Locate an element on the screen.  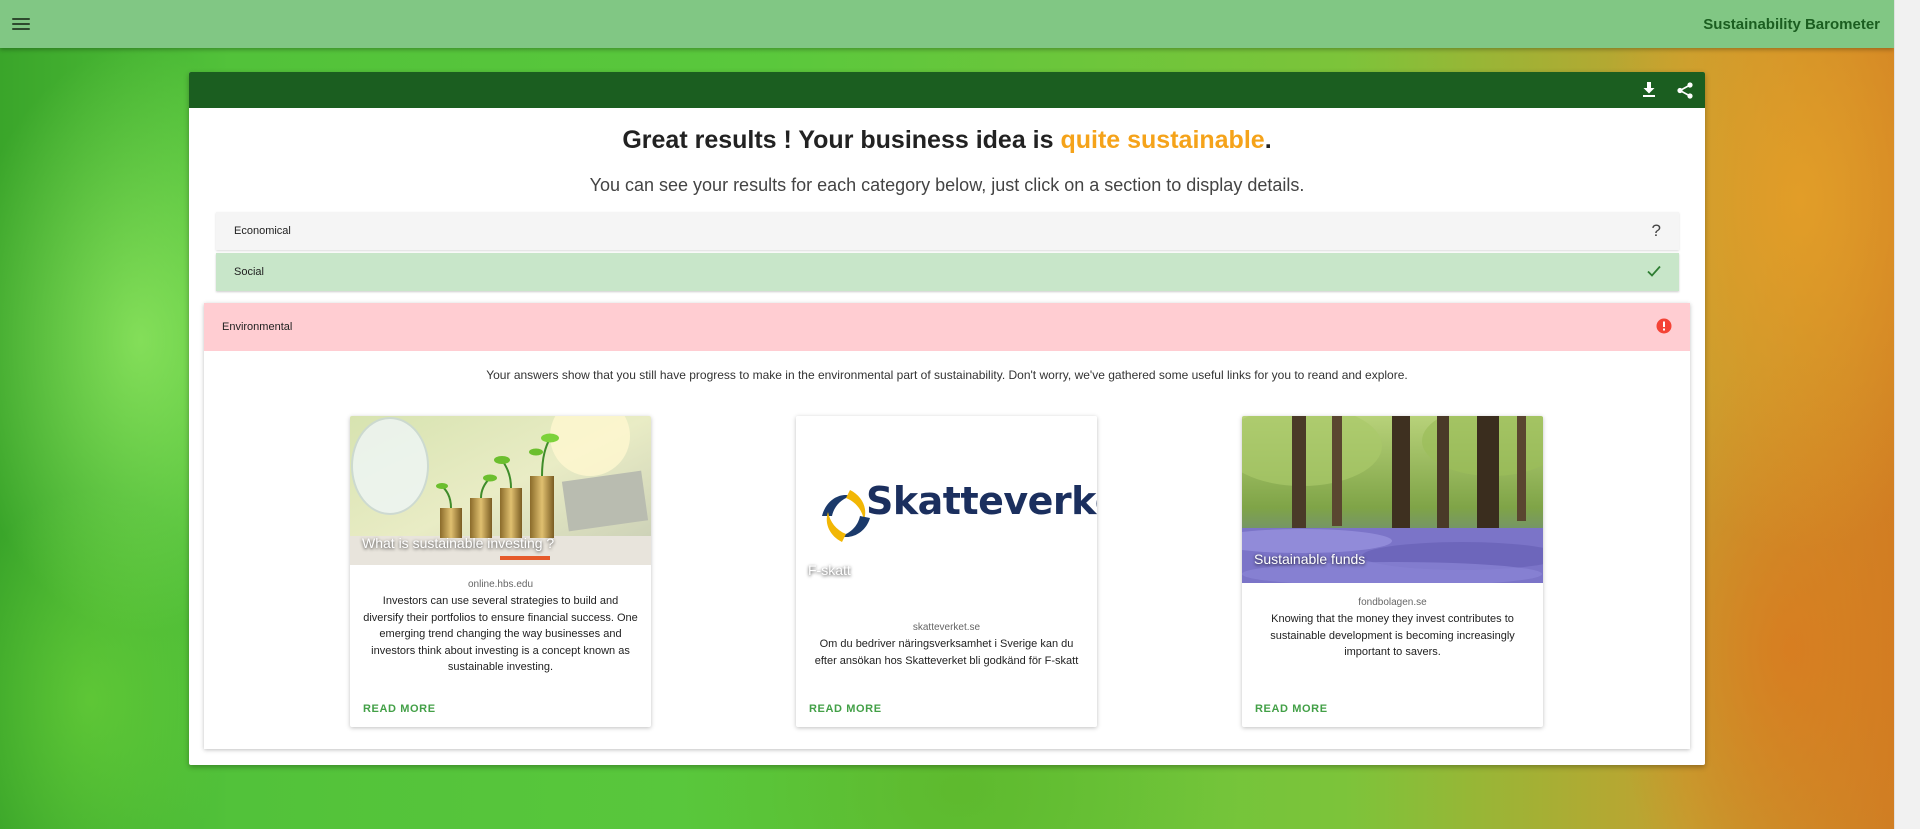
card-domain: skatteverket.se is located at coordinates (946, 627).